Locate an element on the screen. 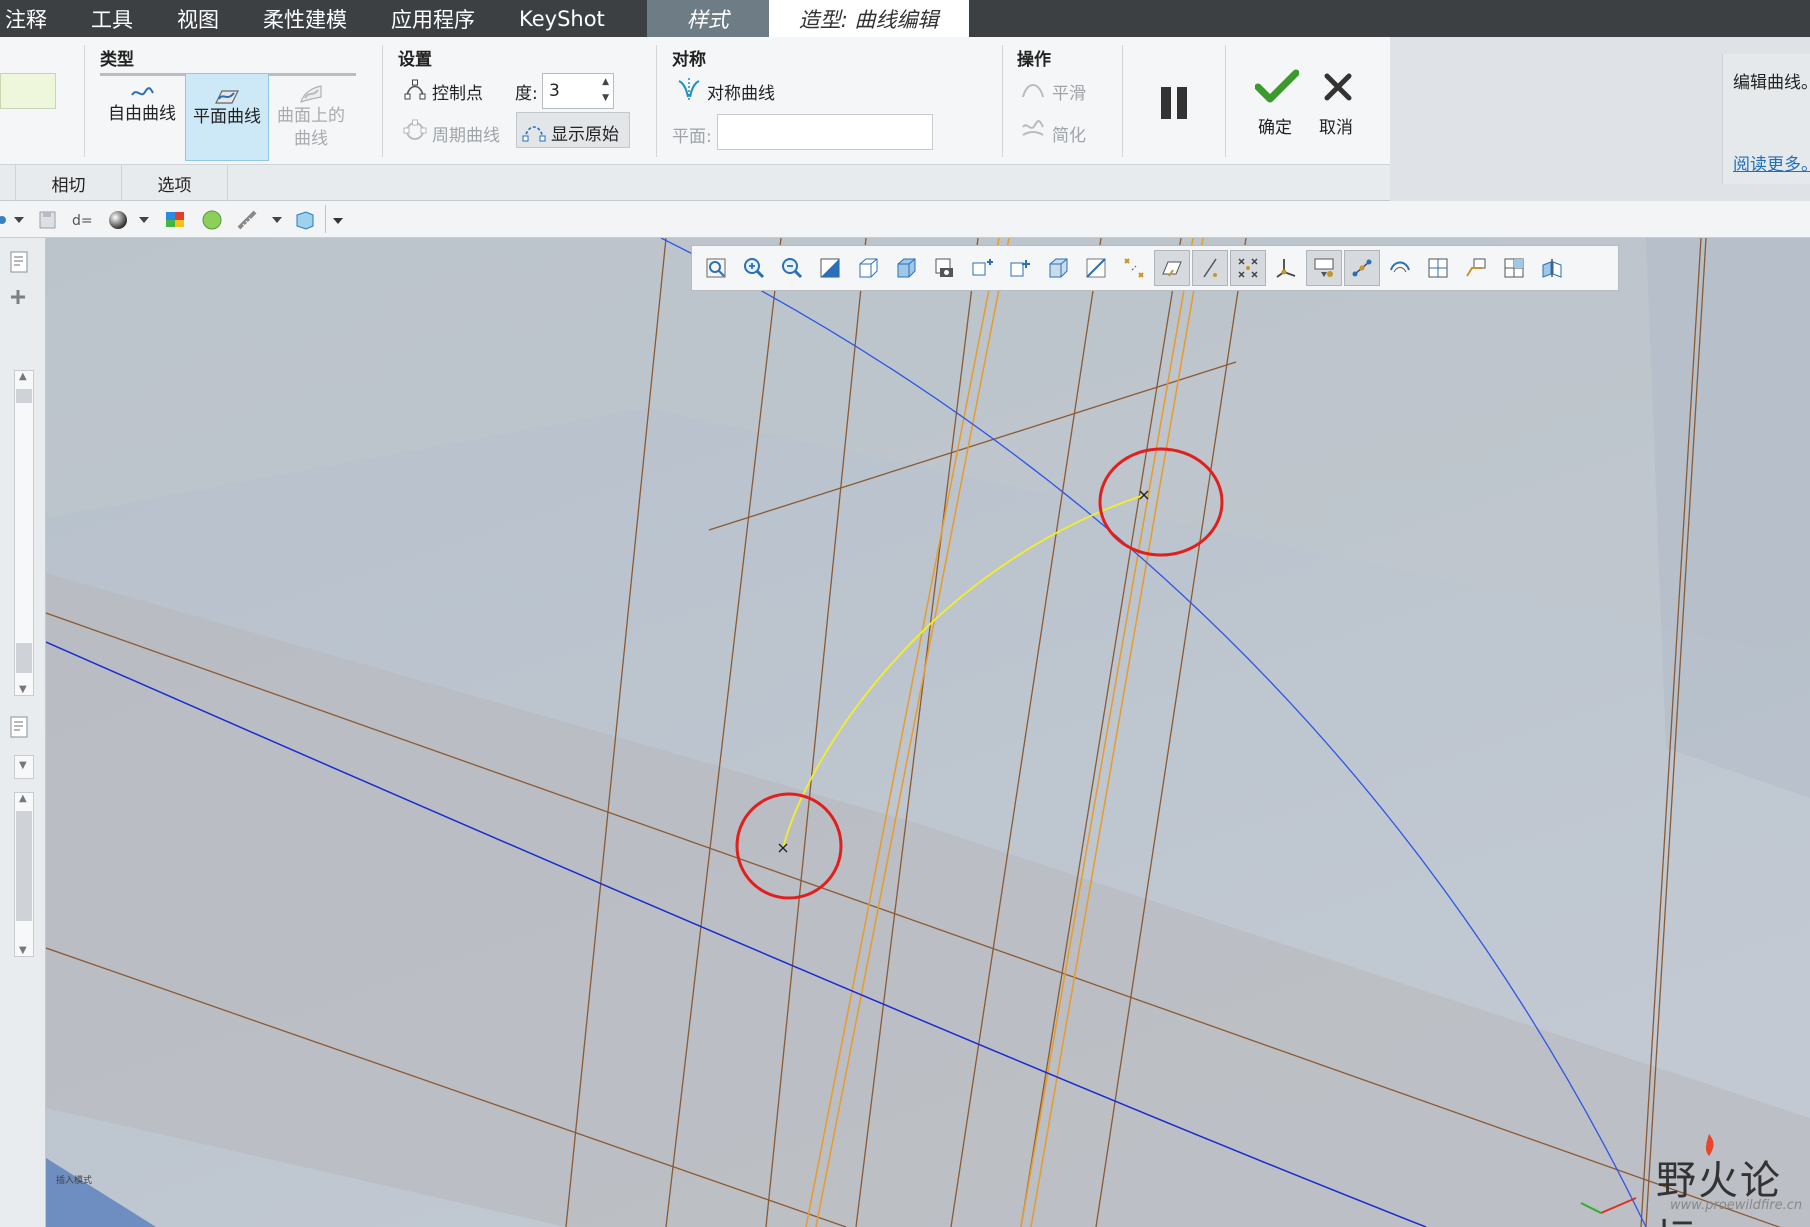 Image resolution: width=1810 pixels, height=1227 pixels. spin-down-icon: ▼ is located at coordinates (605, 98).